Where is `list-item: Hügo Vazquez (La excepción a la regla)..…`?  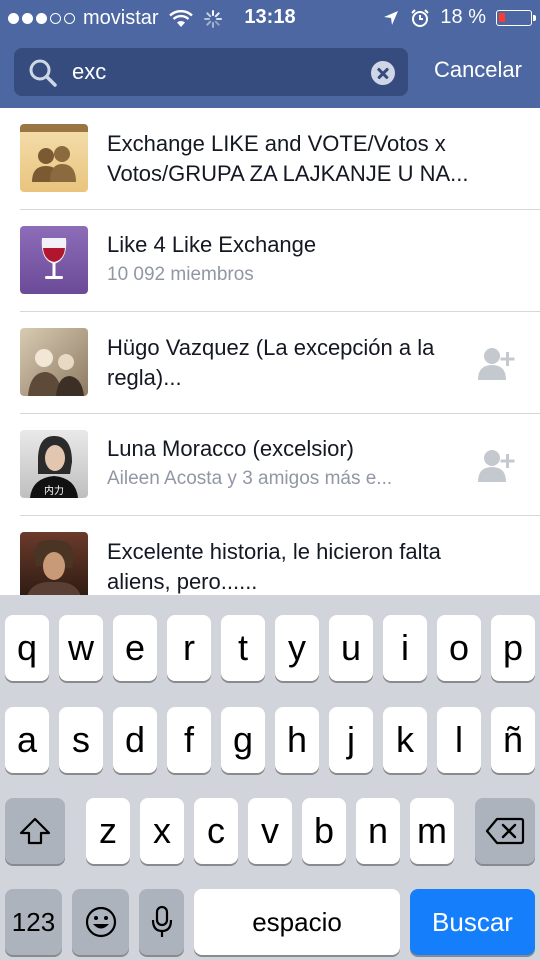 list-item: Hügo Vazquez (La excepción a la regla)..… is located at coordinates (270, 363).